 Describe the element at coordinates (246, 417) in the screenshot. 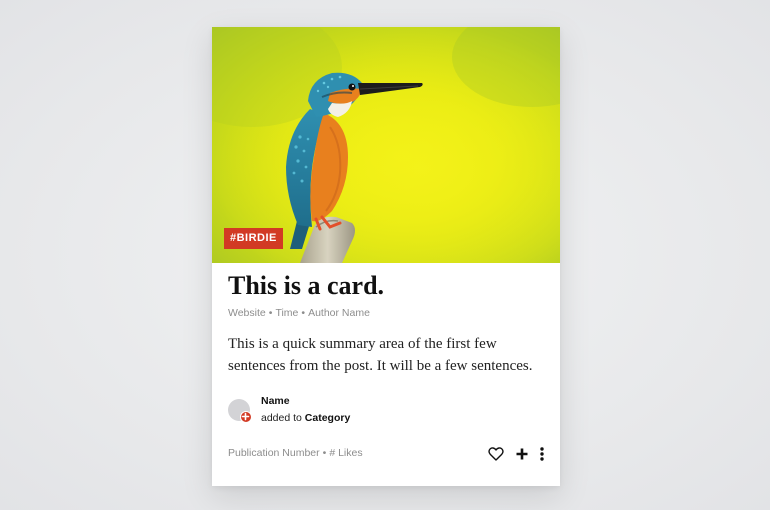

I see `plus-circle-icon` at that location.